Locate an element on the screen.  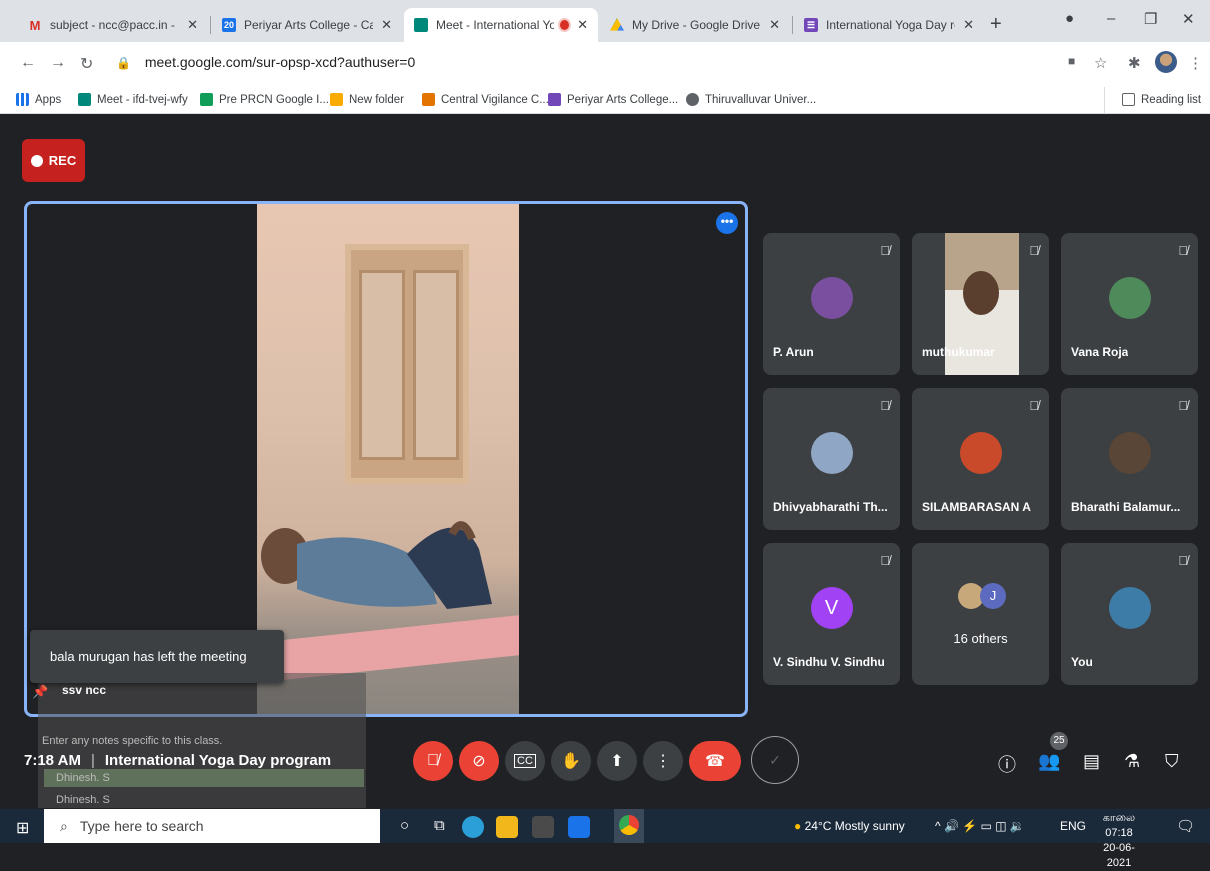
minimize-button: – is located at coordinates (1111, 18).